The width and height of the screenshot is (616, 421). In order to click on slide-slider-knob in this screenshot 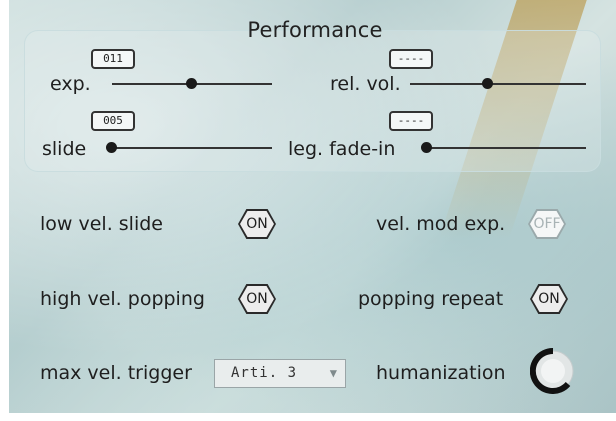, I will do `click(111, 147)`.